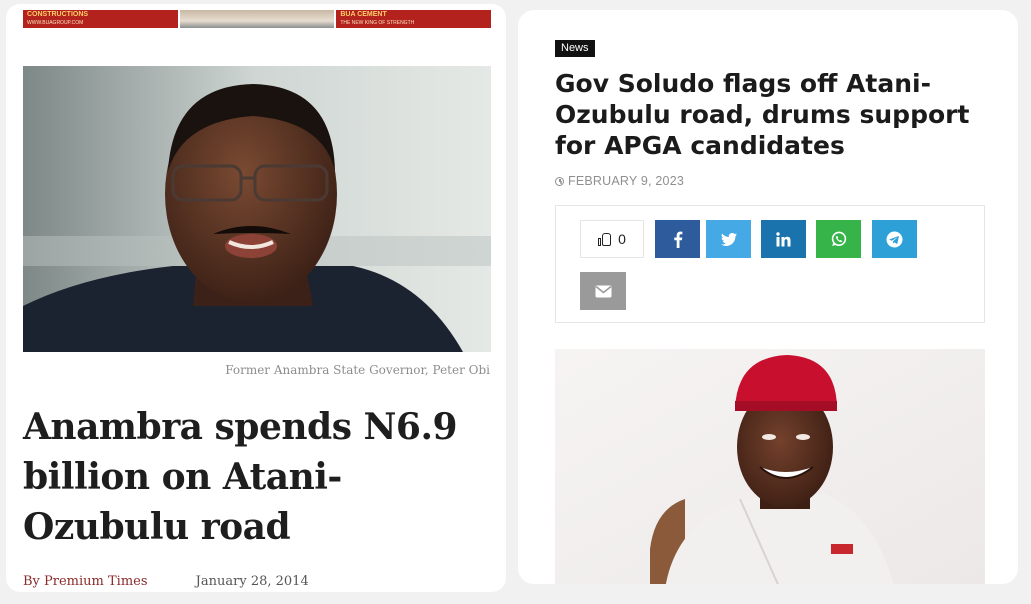  I want to click on banner-left: CONSTRUCTIONS WWW.BUAGROUP.COM, so click(100, 19).